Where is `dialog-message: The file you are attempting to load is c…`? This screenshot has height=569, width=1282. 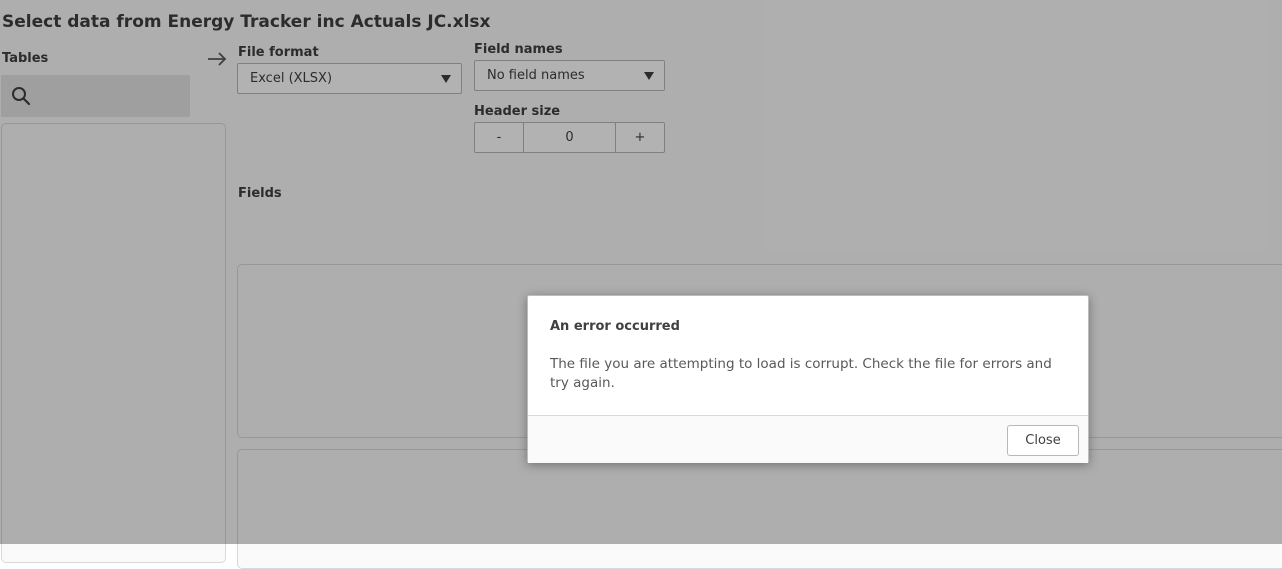
dialog-message: The file you are attempting to load is c… is located at coordinates (801, 373).